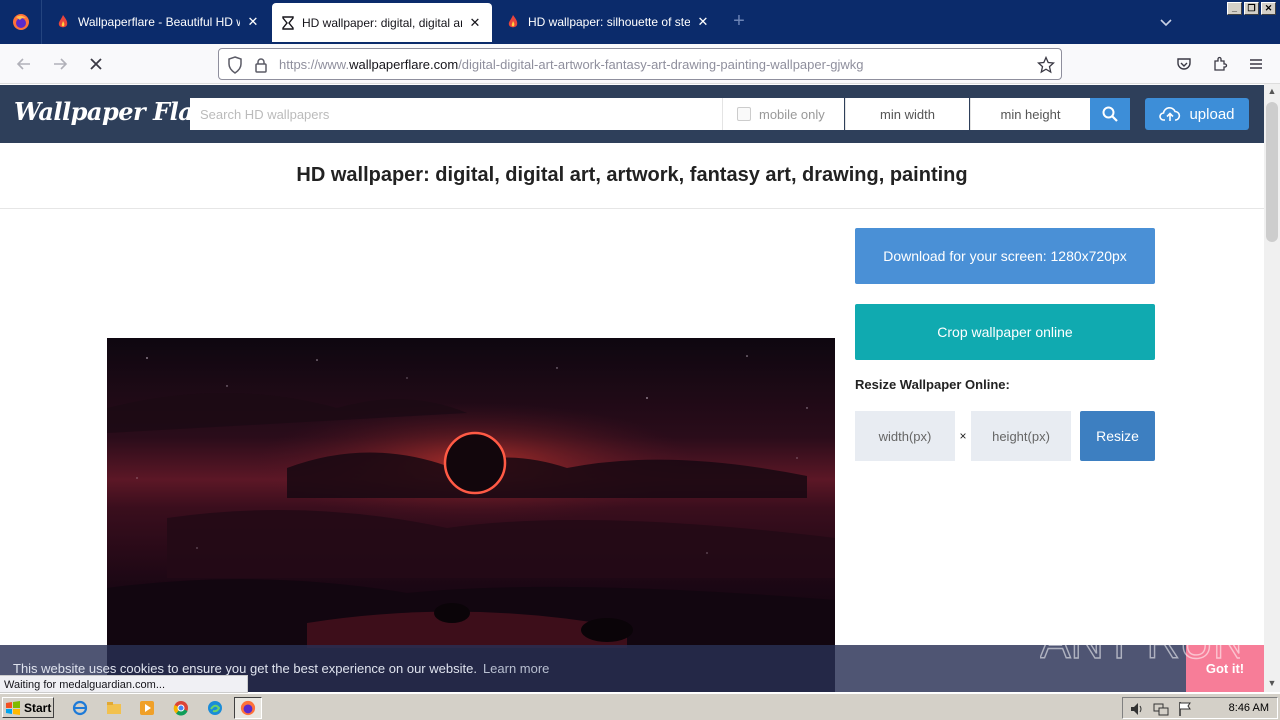  What do you see at coordinates (314, 64) in the screenshot?
I see `url-prefix: https://www.` at bounding box center [314, 64].